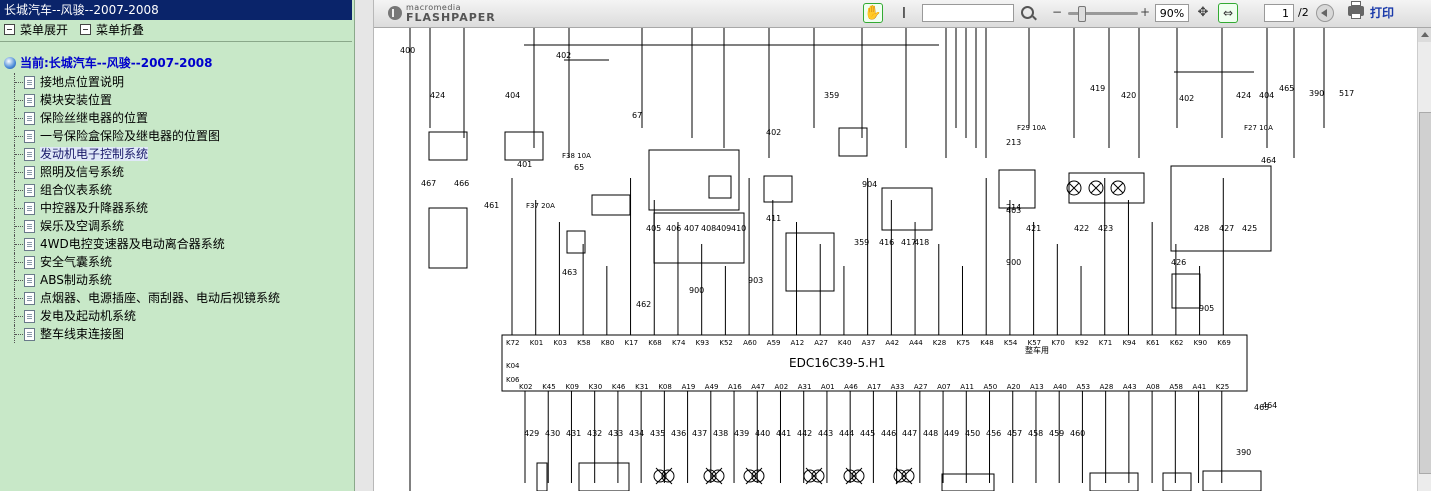  Describe the element at coordinates (1082, 343) in the screenshot. I see `ecu-pin-label: K92` at that location.